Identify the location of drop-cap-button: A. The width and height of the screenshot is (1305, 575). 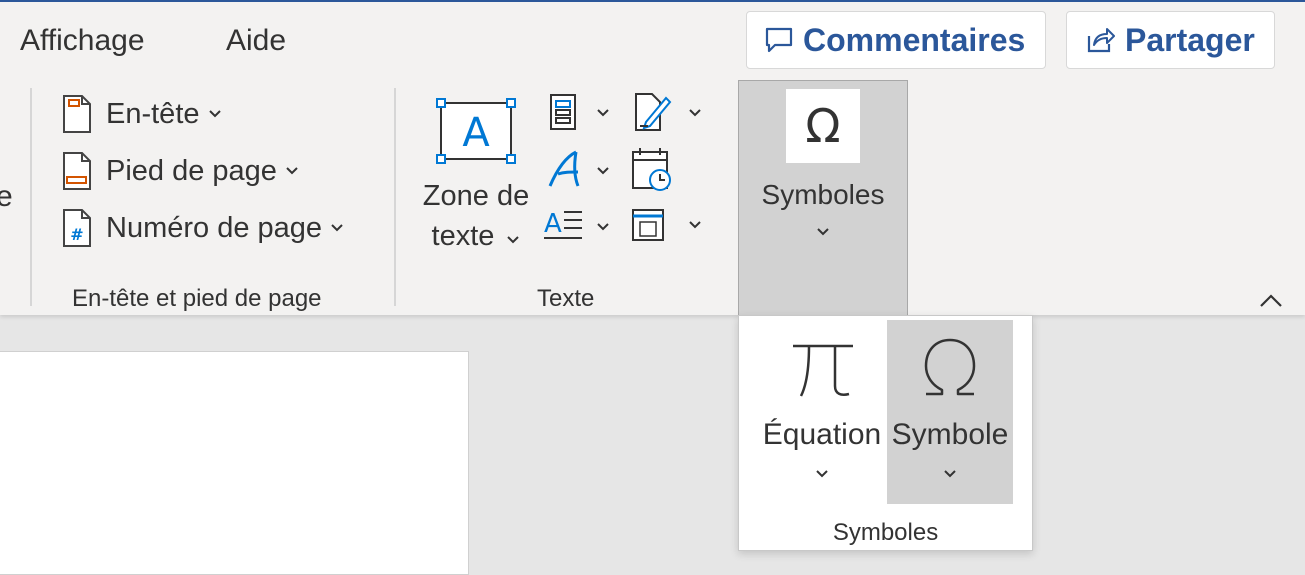
(579, 225).